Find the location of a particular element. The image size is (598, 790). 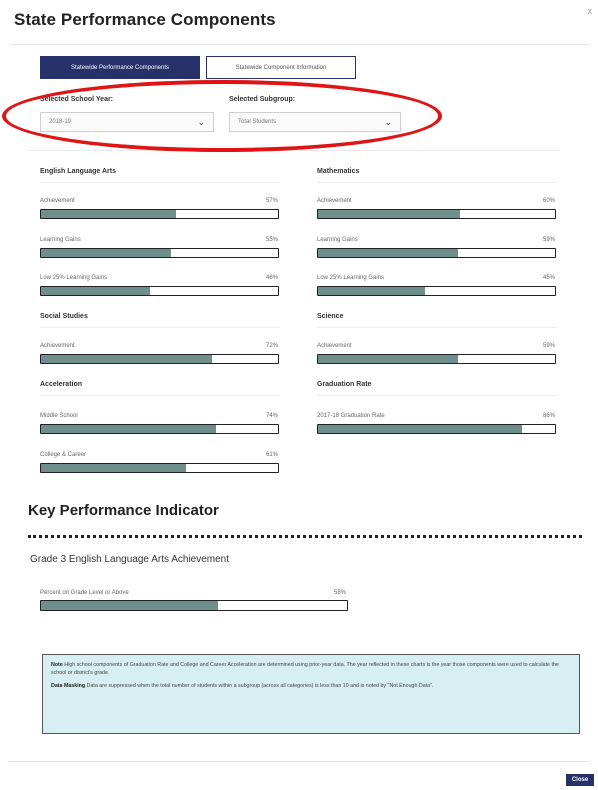

tab-statewide-performance-components: Statewide Performance Components is located at coordinates (120, 67).